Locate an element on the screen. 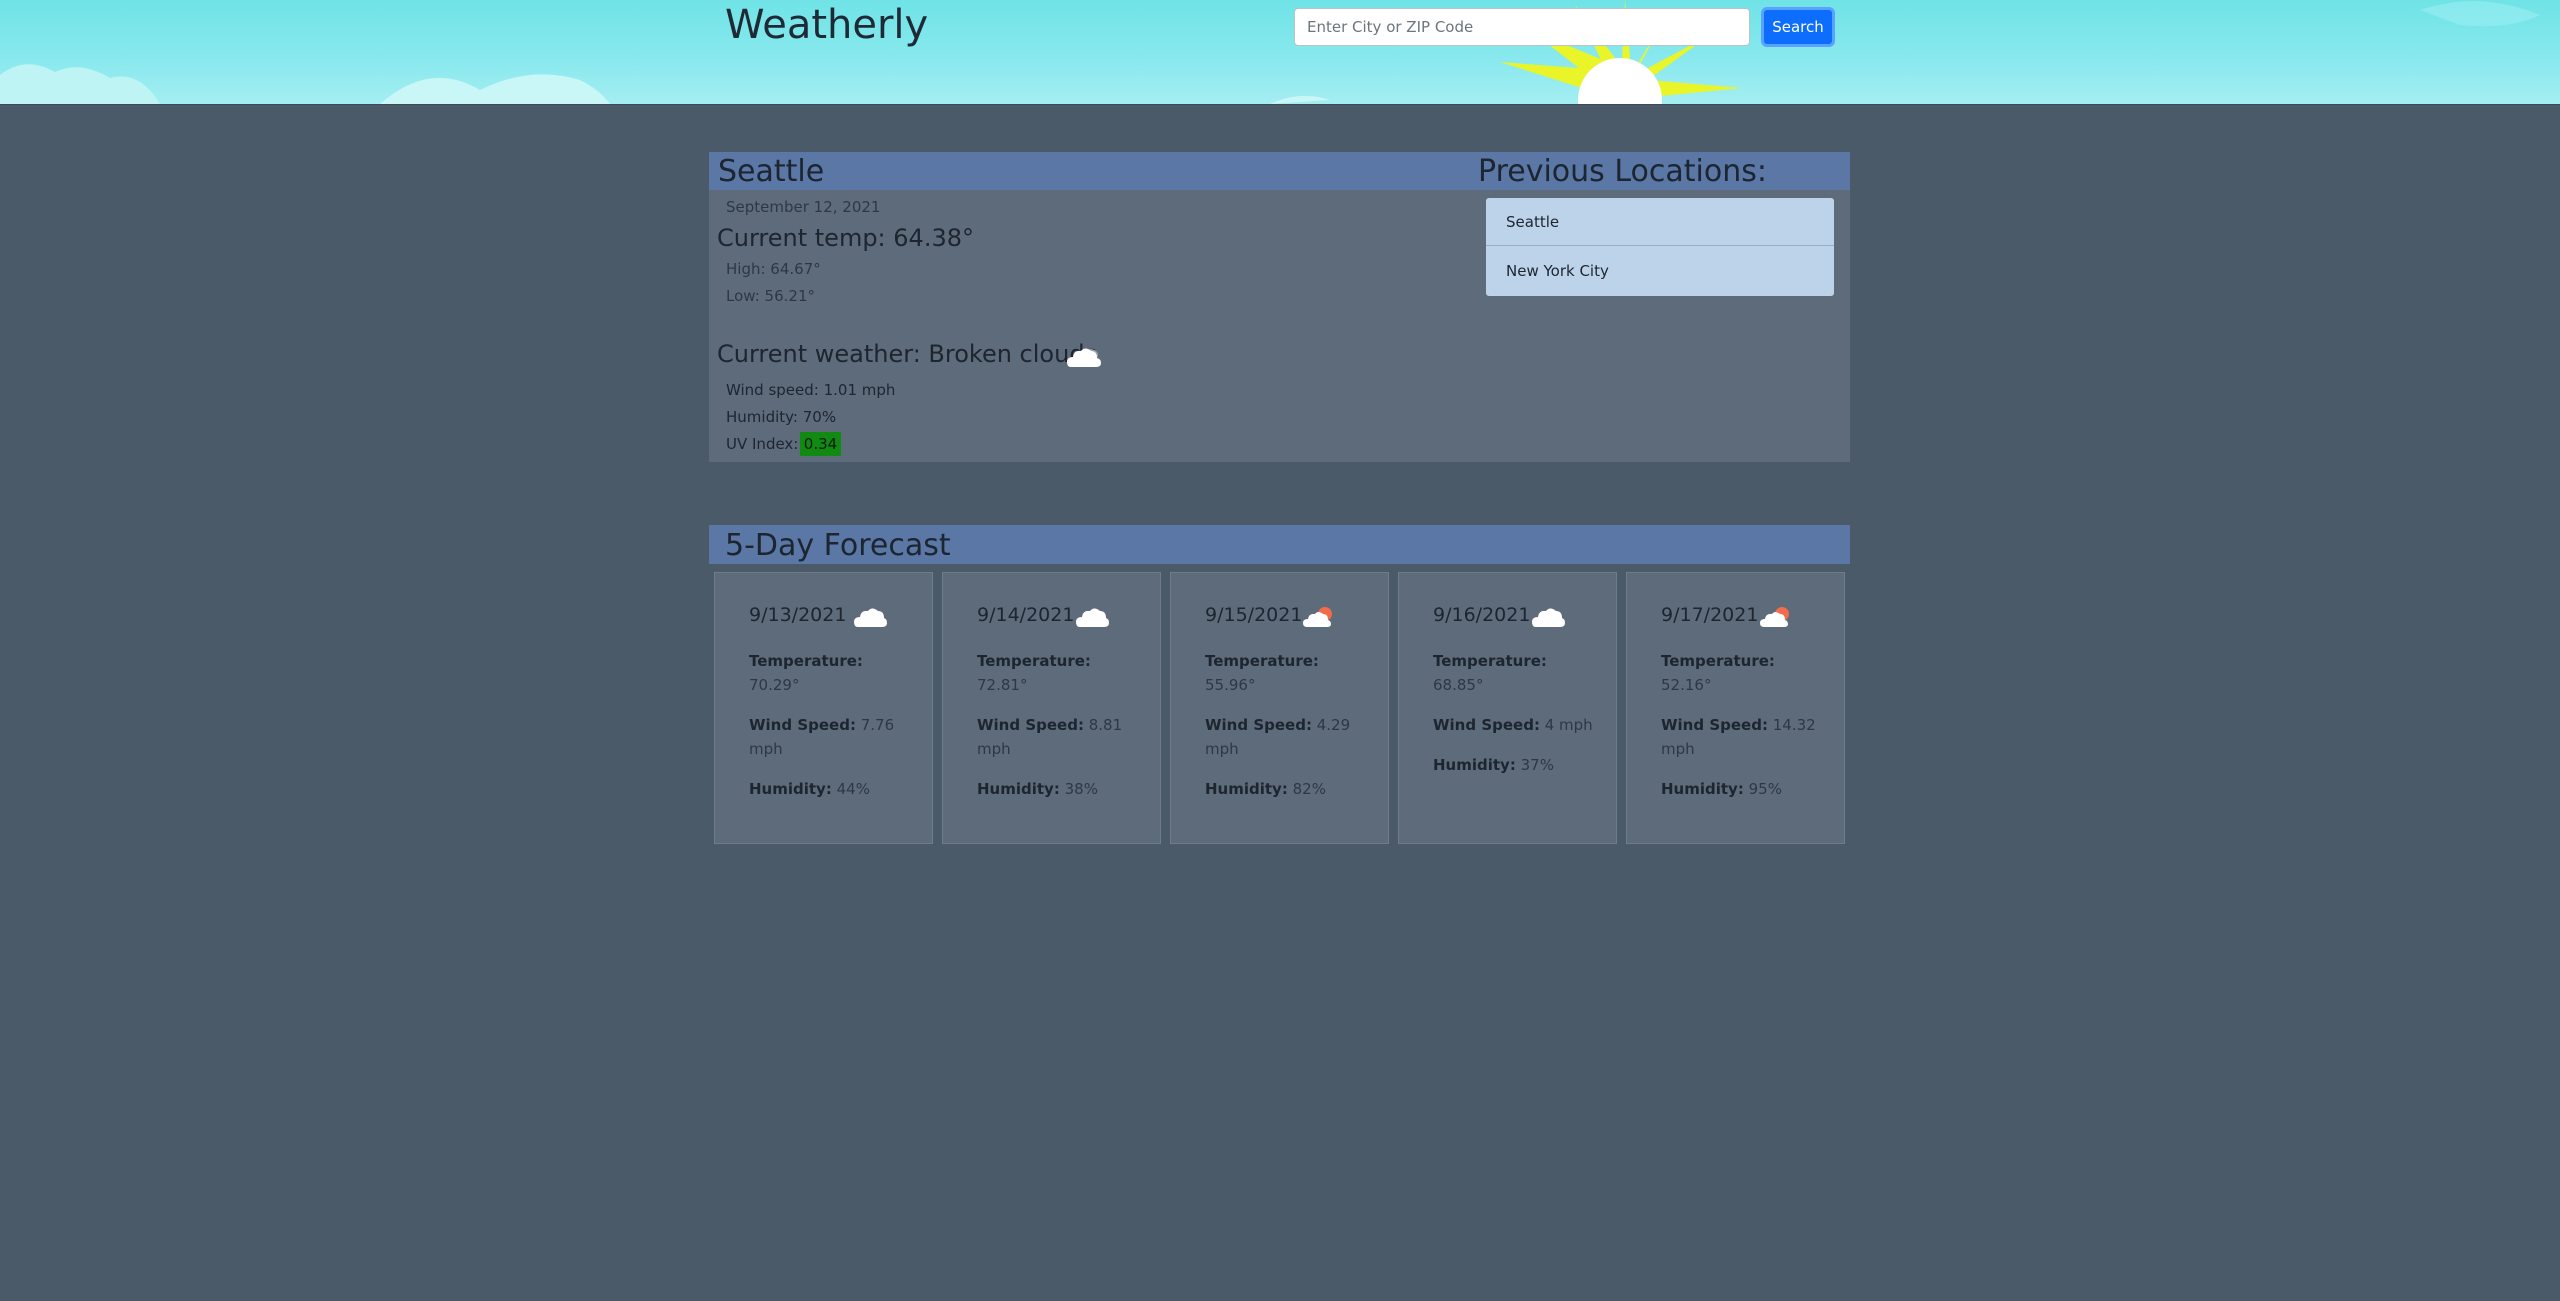 This screenshot has width=2560, height=1301. forecast-wind: Wind Speed: 7.76 mph is located at coordinates (829, 737).